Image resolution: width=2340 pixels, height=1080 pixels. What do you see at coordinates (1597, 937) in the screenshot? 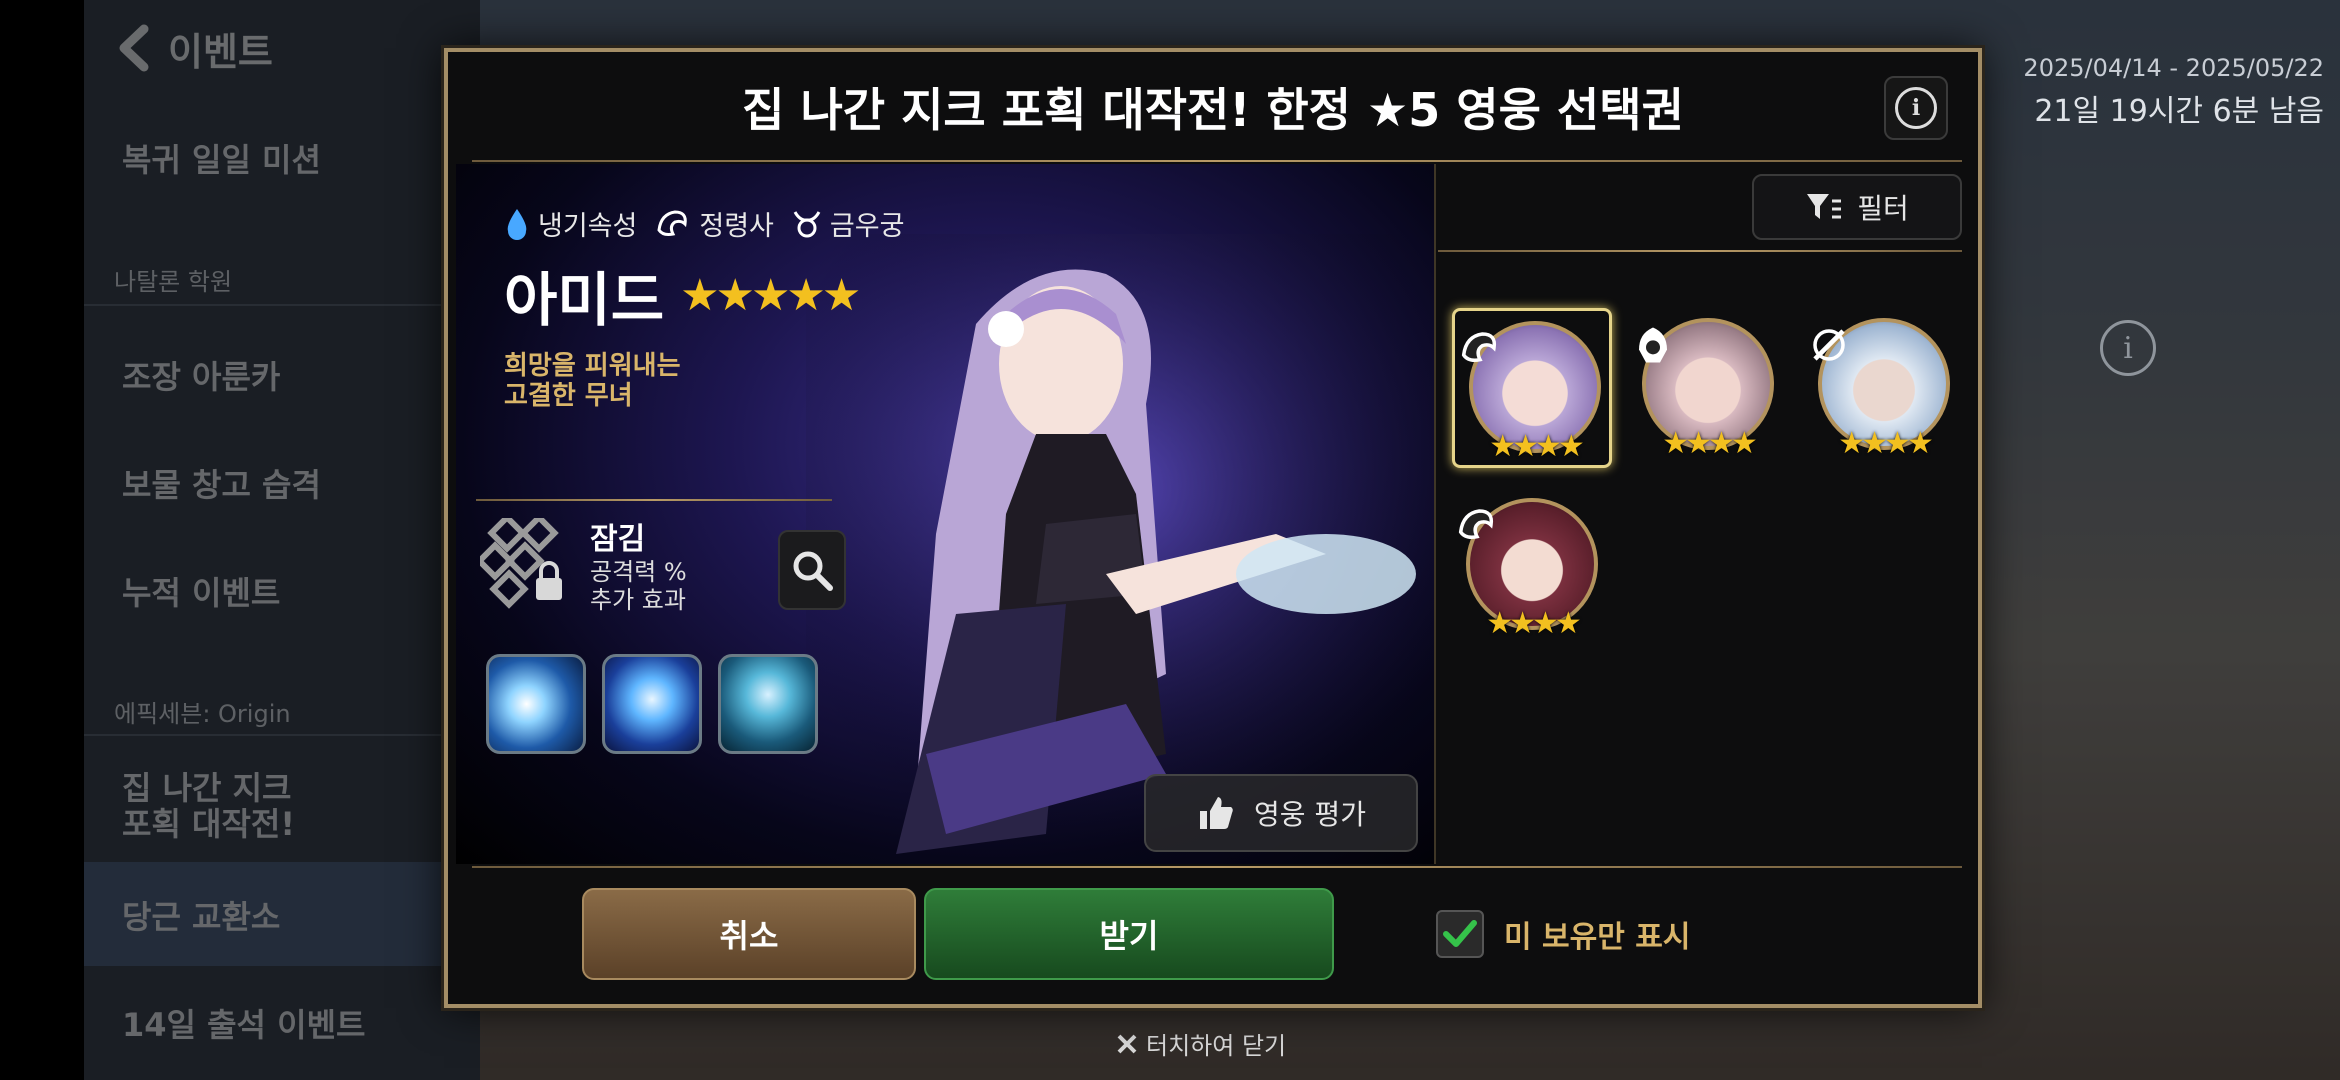
I see `unowned-only-label: 미 보유만 표시` at bounding box center [1597, 937].